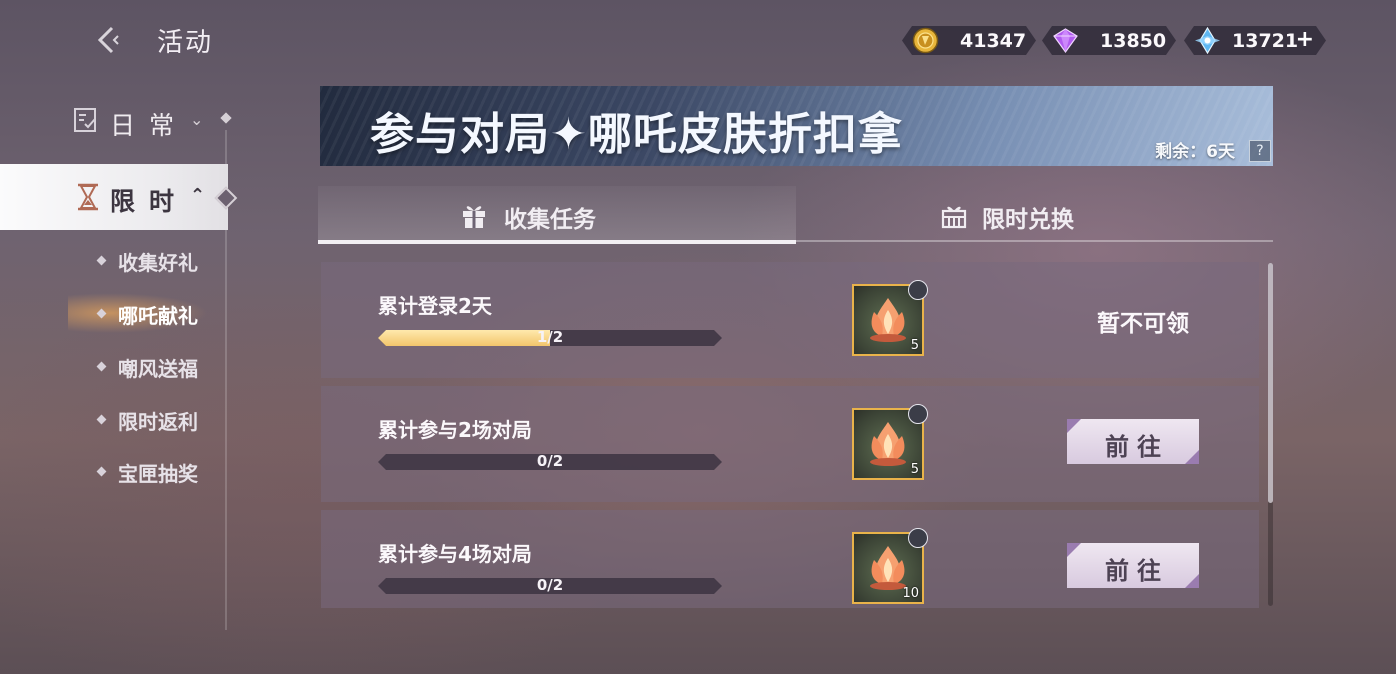  I want to click on sidebar-item-label: 哪吒献礼, so click(158, 316).